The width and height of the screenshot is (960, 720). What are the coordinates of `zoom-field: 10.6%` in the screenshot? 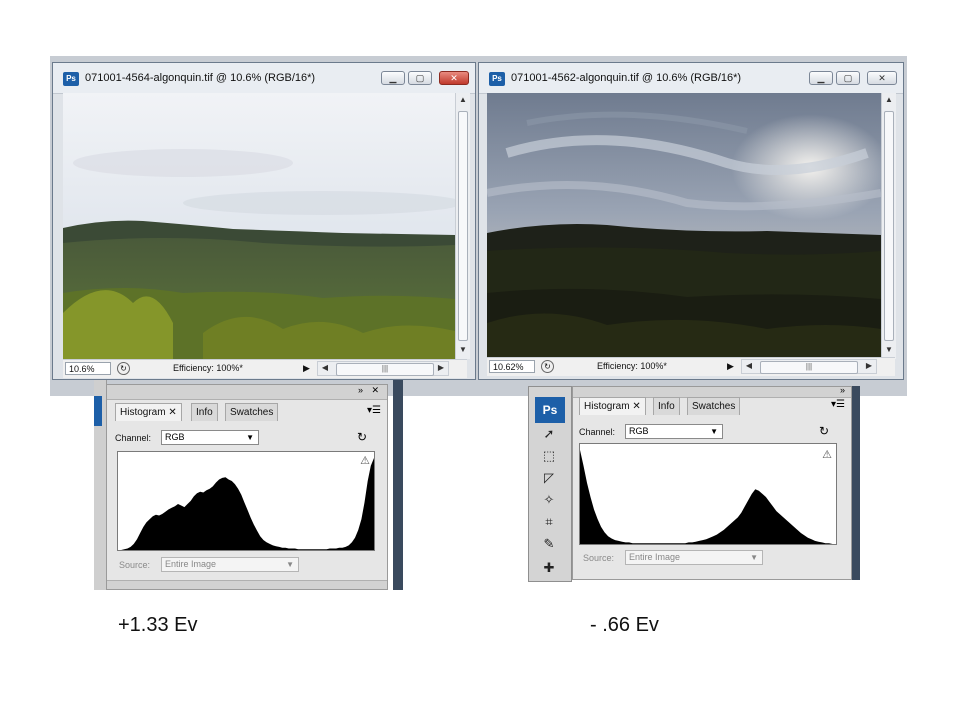 It's located at (88, 368).